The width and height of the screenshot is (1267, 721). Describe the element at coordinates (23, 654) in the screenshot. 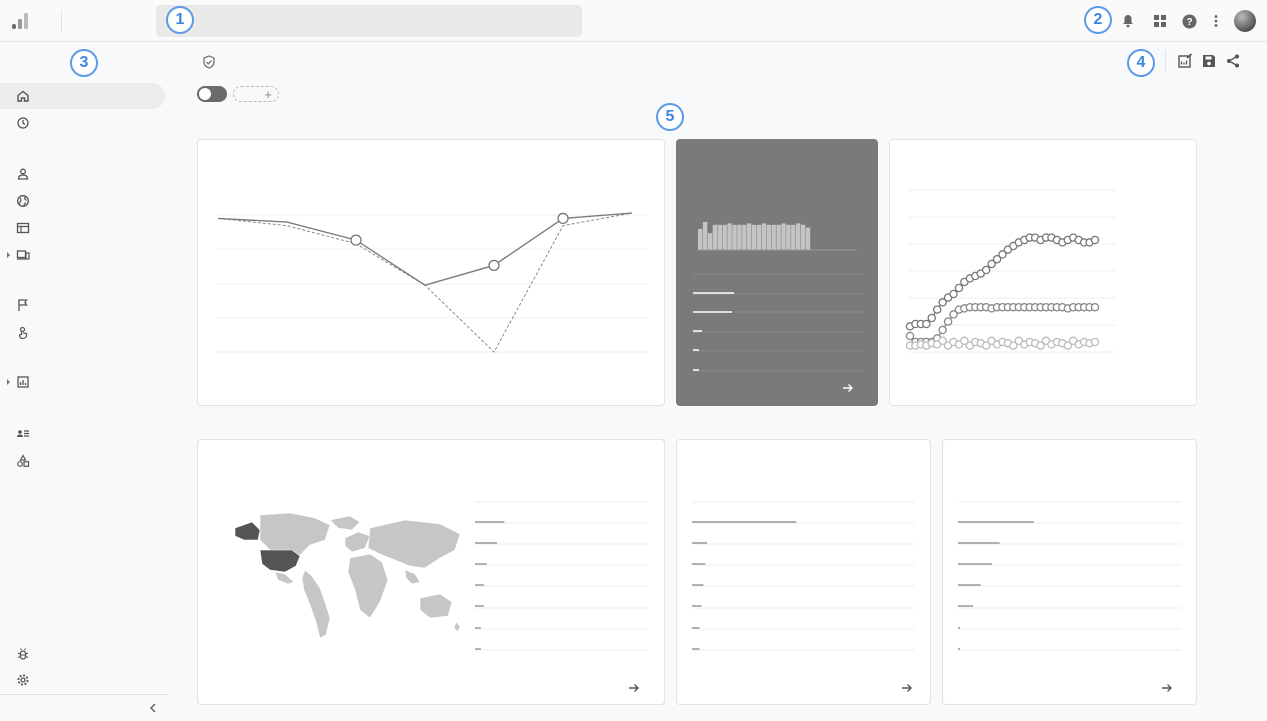

I see `bug-icon` at that location.